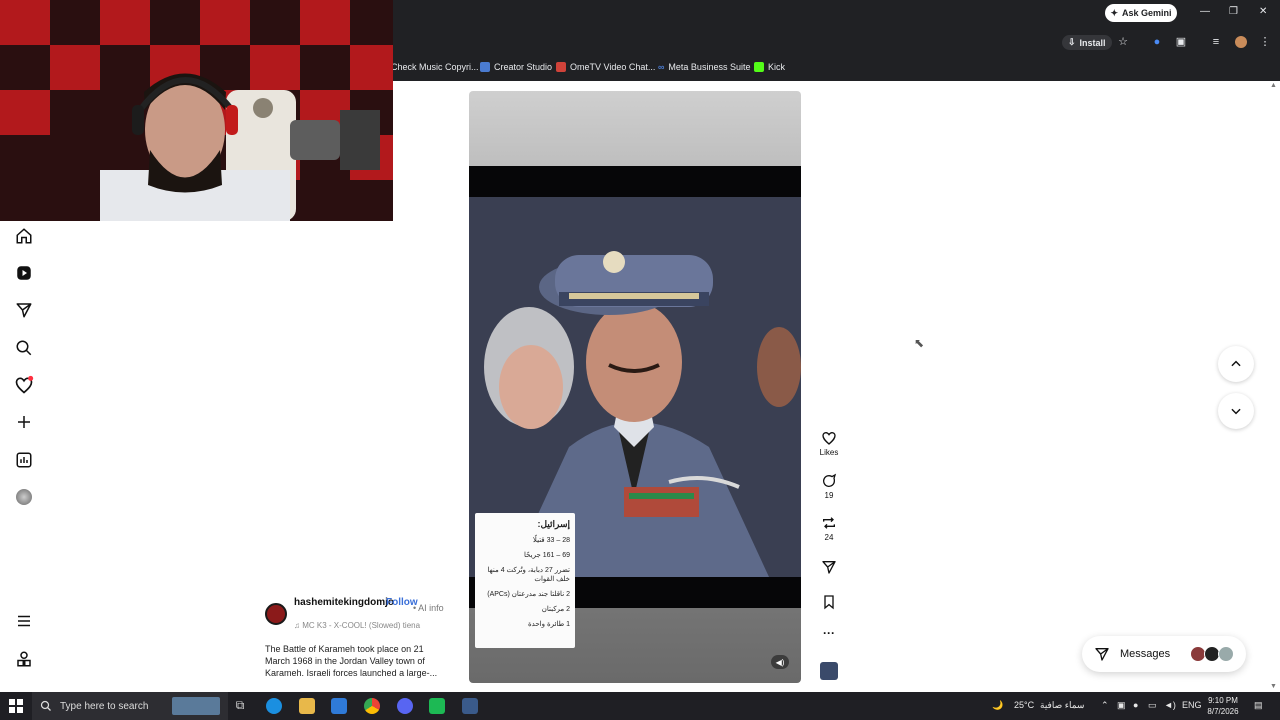  Describe the element at coordinates (24, 497) in the screenshot. I see `profile-avatar` at that location.